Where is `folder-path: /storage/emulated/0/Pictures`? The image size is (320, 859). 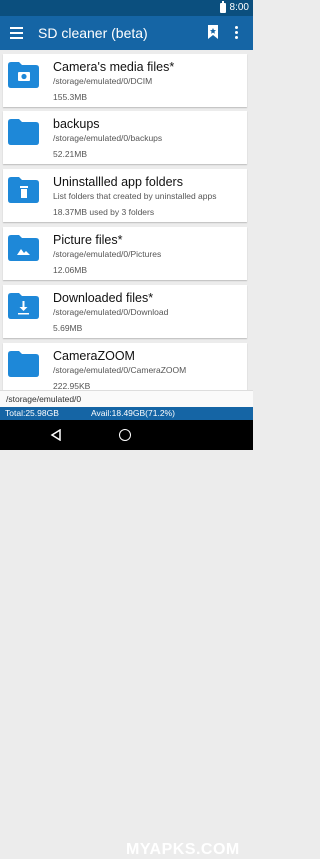 folder-path: /storage/emulated/0/Pictures is located at coordinates (107, 254).